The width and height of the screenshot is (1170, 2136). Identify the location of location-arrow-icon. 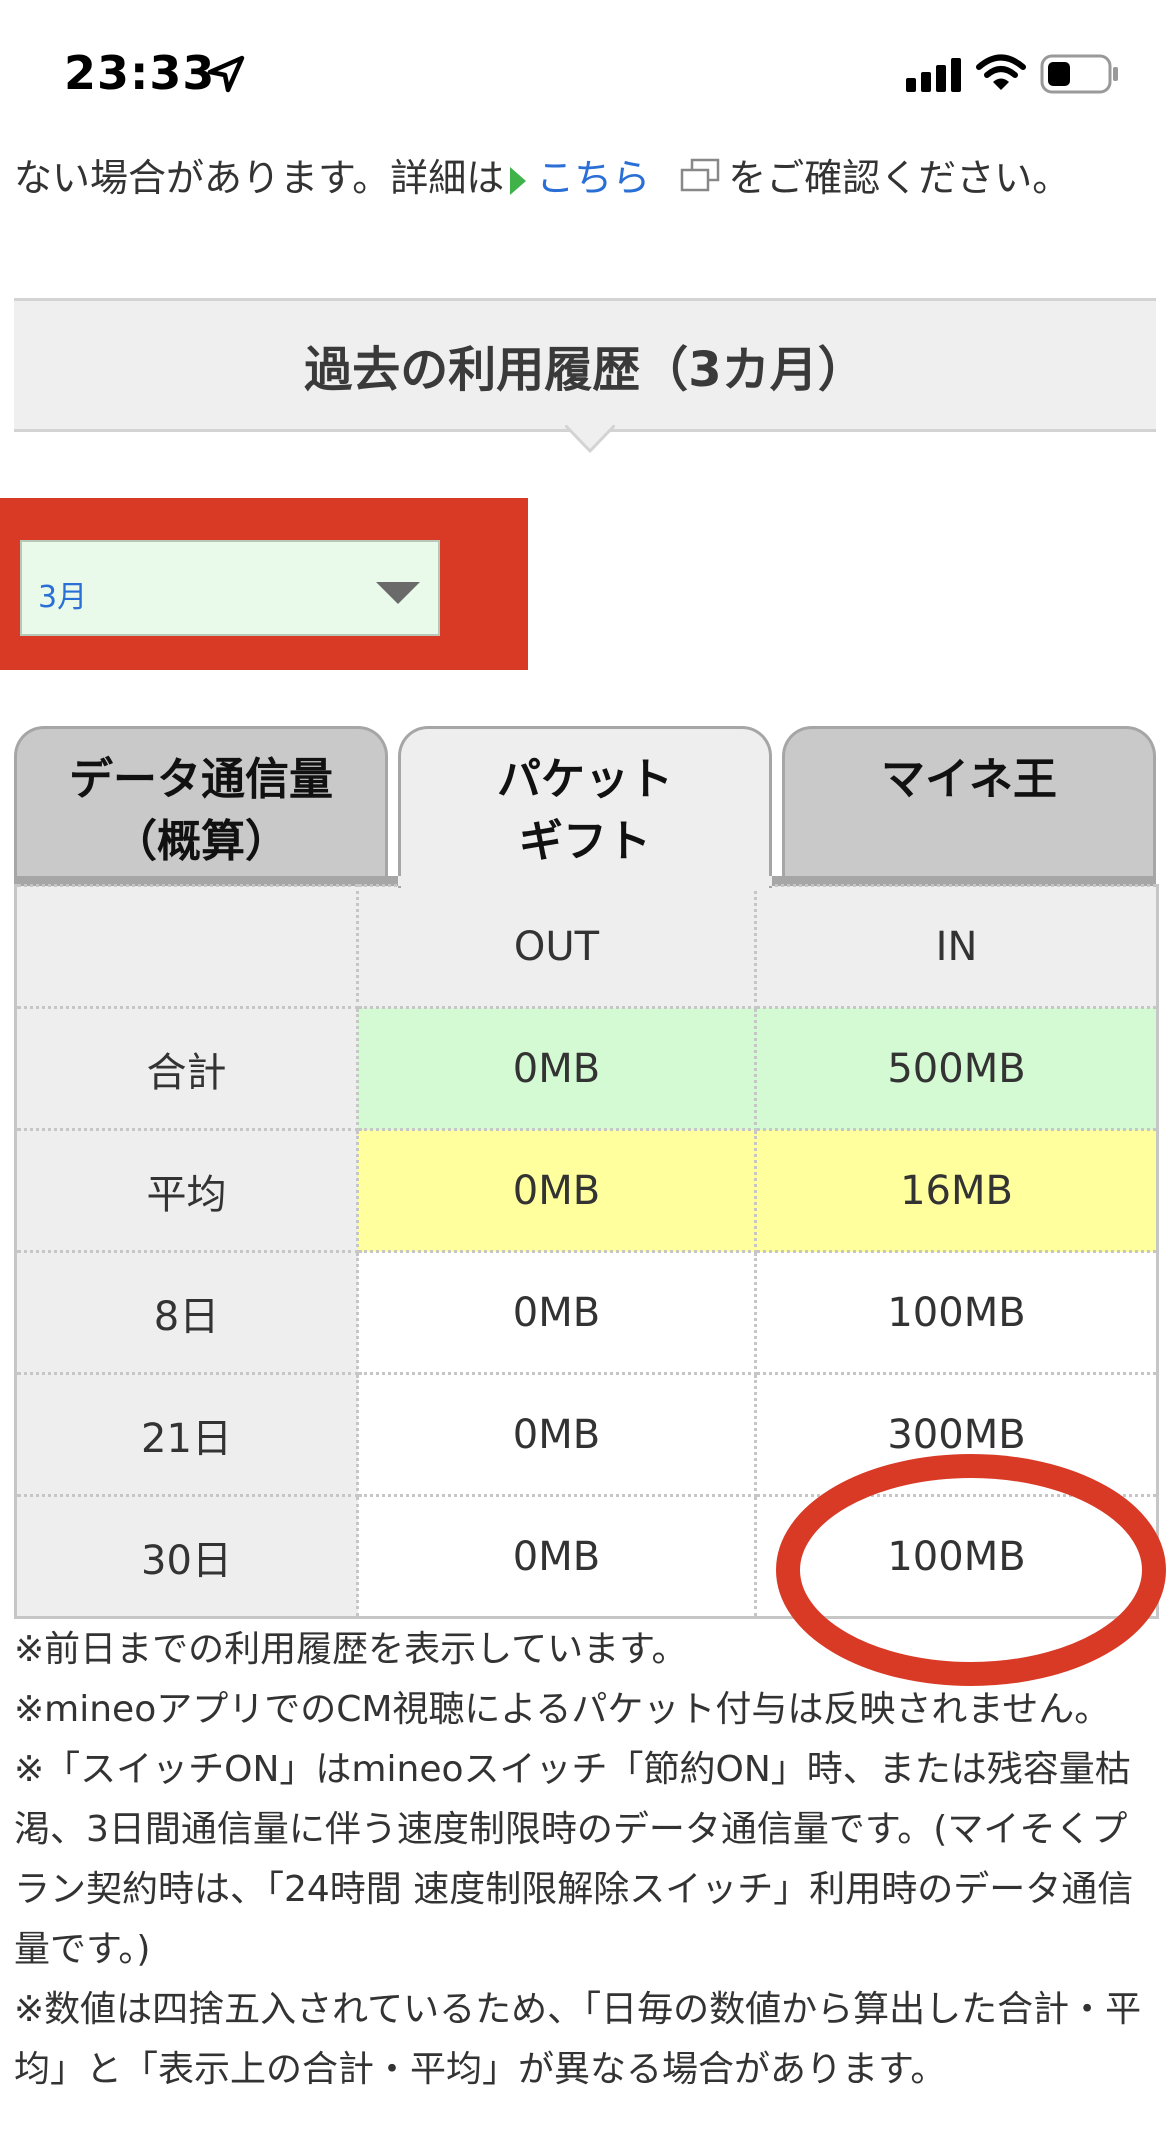
(226, 74).